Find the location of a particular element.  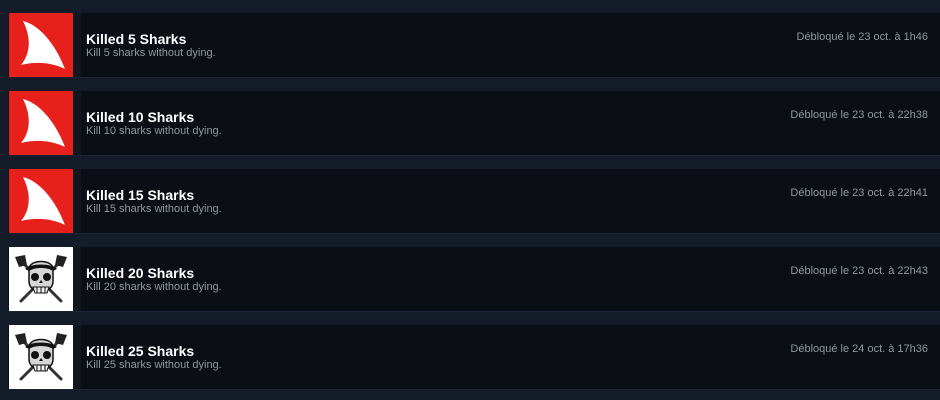

achievement-description: Kill 5 sharks without dying. is located at coordinates (151, 53).